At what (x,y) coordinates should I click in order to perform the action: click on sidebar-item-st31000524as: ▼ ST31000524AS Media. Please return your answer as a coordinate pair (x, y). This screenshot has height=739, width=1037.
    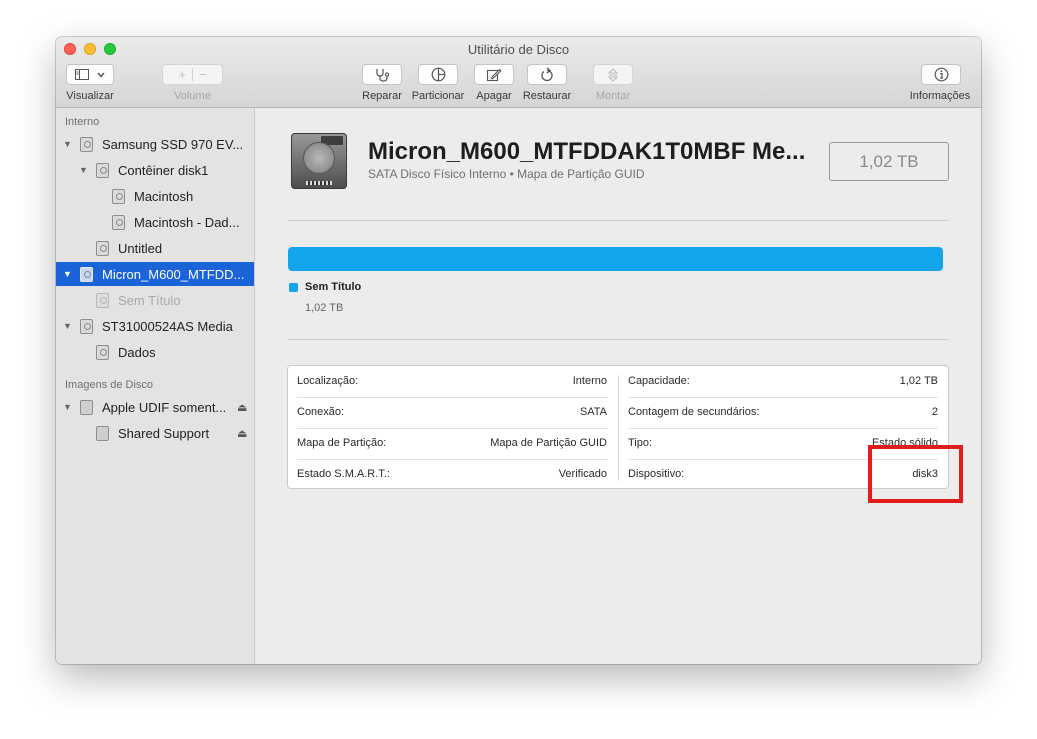
    Looking at the image, I should click on (155, 326).